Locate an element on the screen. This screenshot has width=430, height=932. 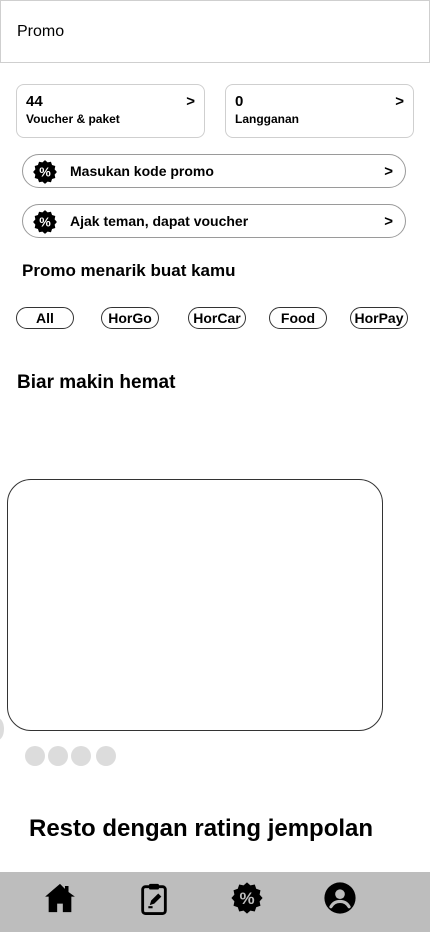
invite-friends-button: % Ajak teman, dapat voucher > is located at coordinates (214, 221).